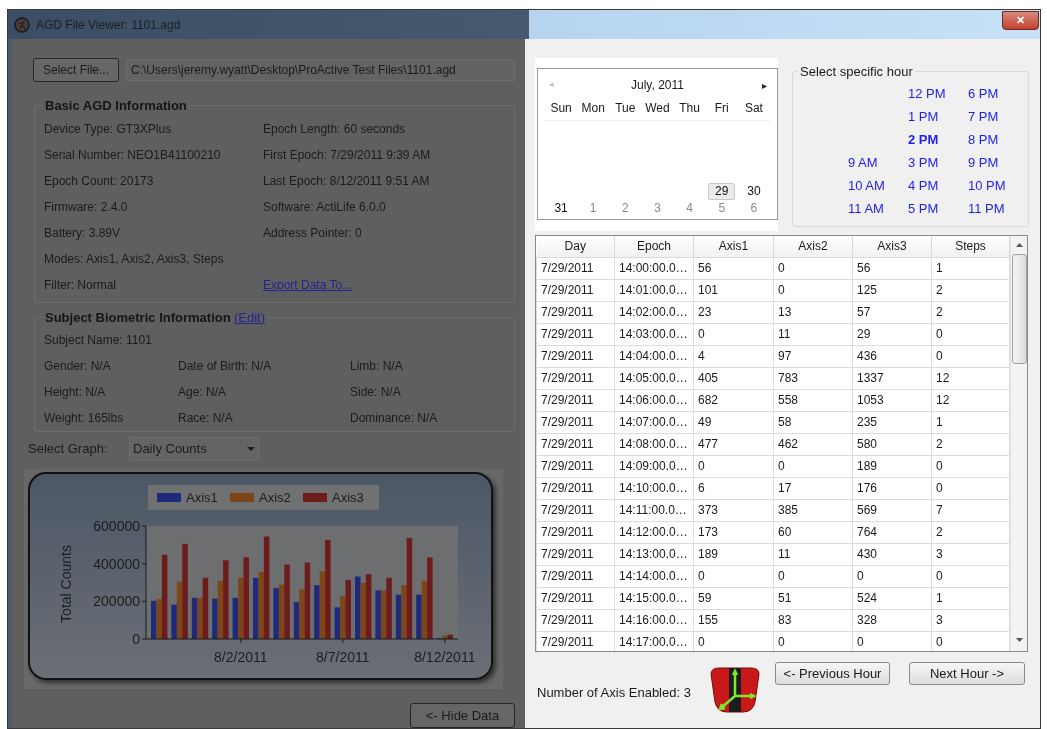  I want to click on info-text: Address Pointer: 0, so click(312, 233).